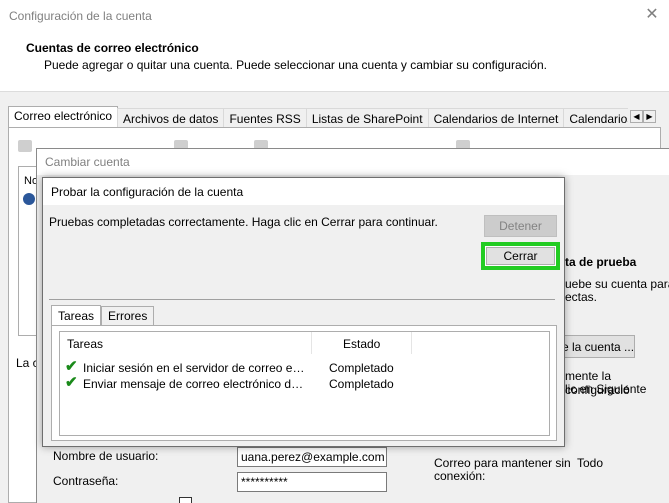  I want to click on separator, so click(302, 299).